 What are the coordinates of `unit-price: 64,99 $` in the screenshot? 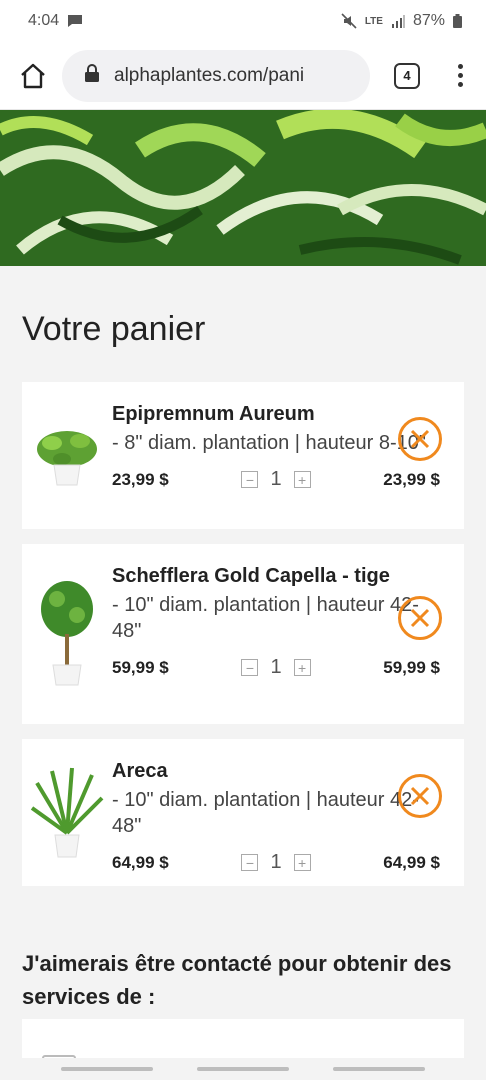 It's located at (140, 862).